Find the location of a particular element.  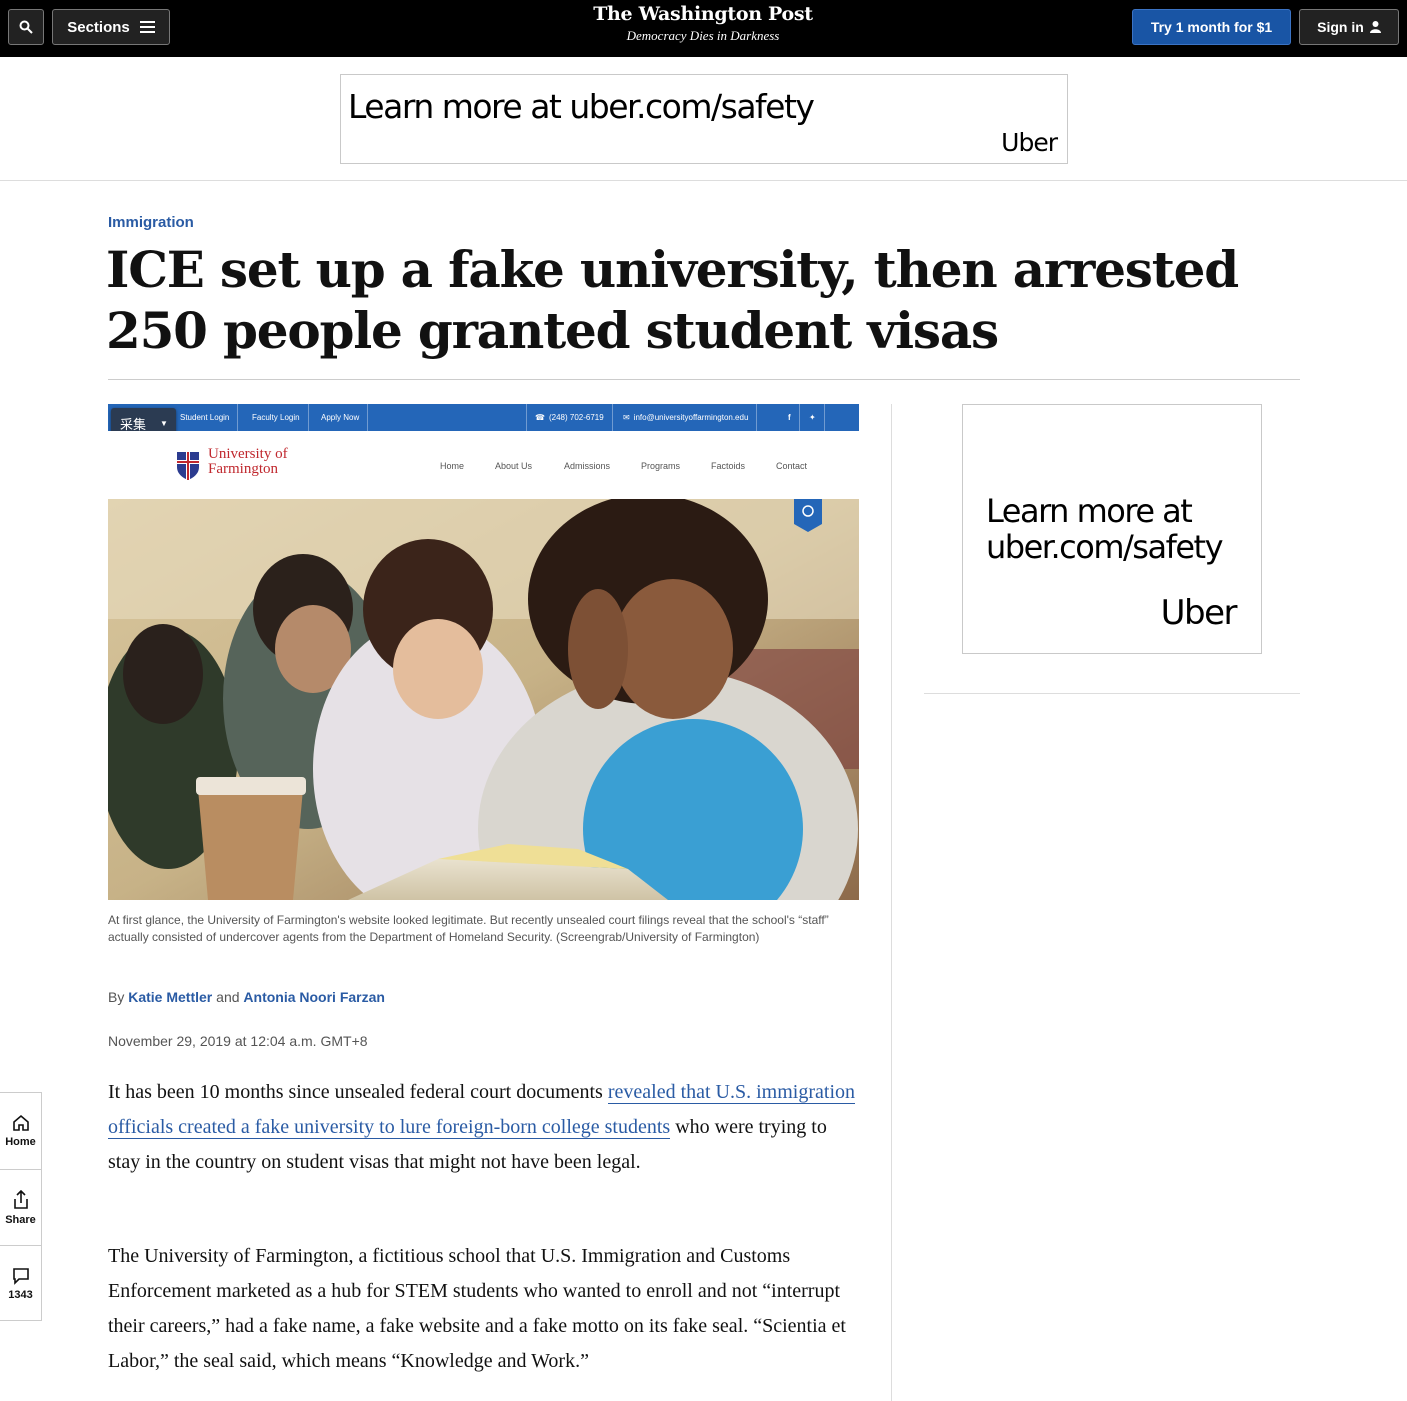

section-kicker-link: Immigration is located at coordinates (151, 222).